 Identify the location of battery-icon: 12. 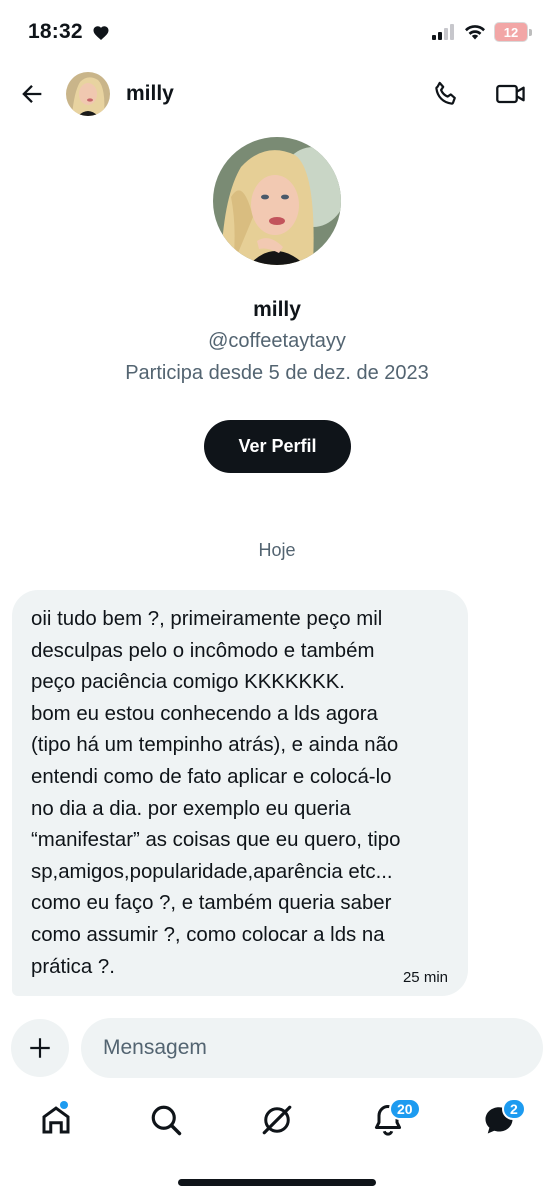
(513, 32).